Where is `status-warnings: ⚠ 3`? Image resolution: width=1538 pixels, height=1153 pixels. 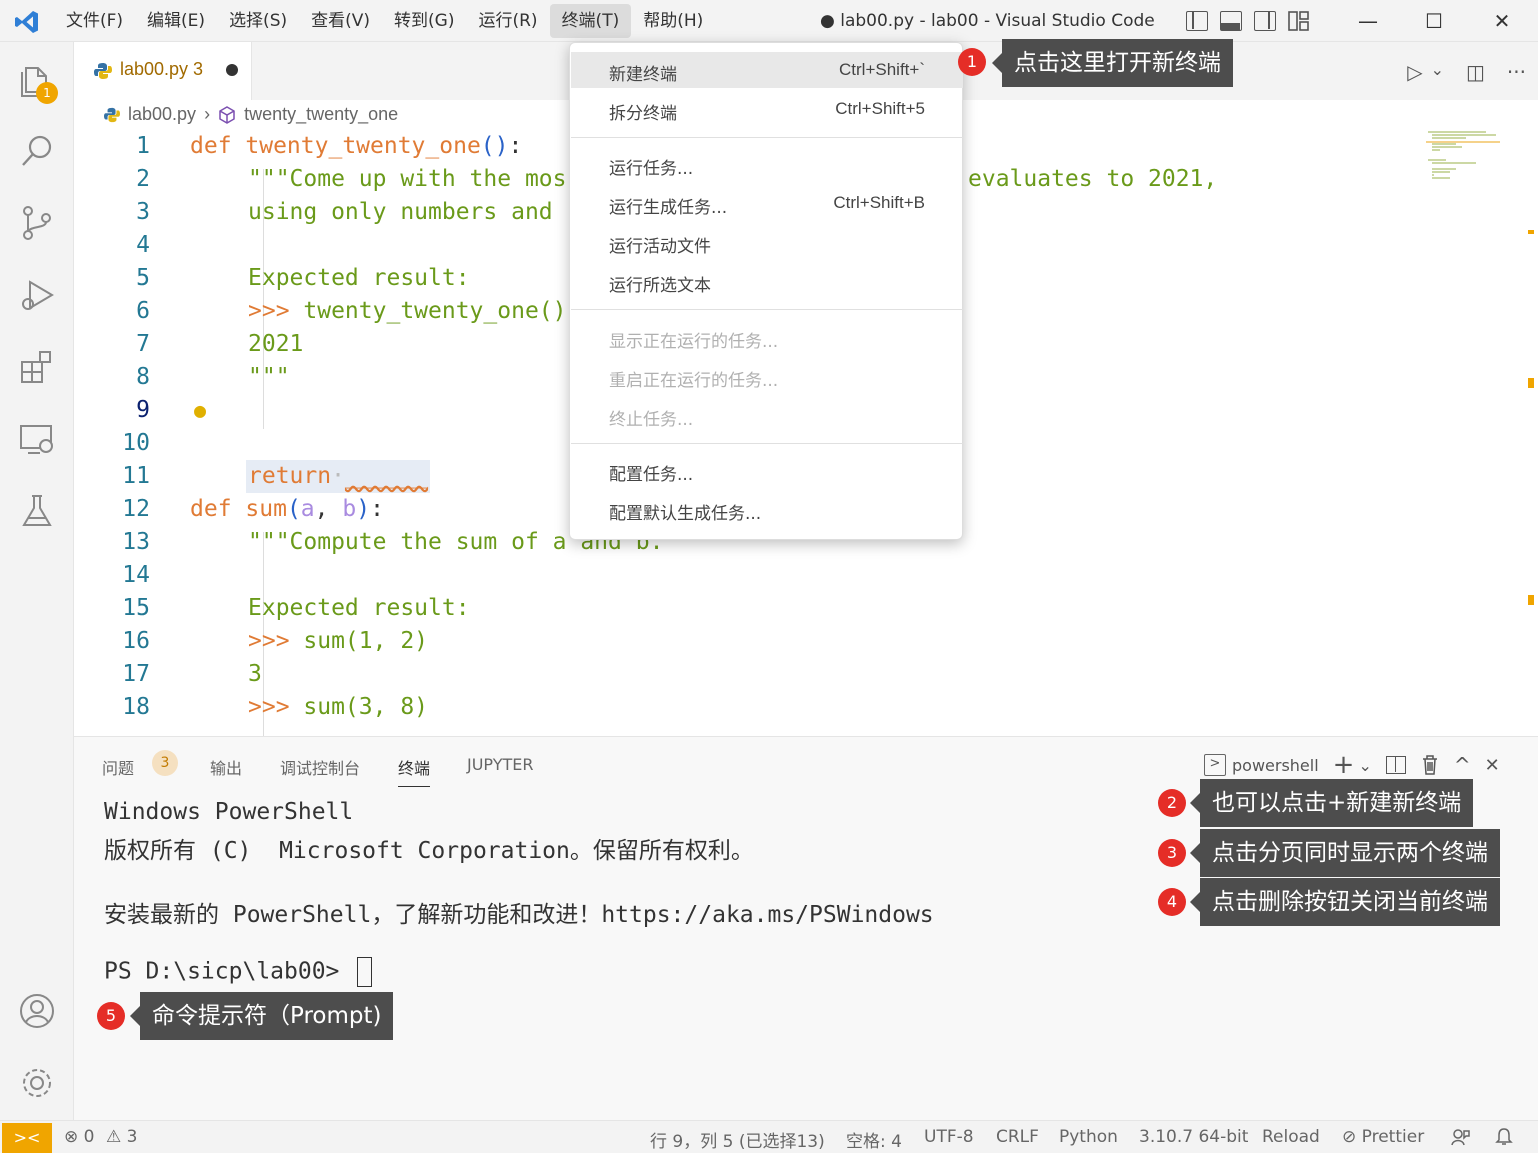
status-warnings: ⚠ 3 is located at coordinates (121, 1137).